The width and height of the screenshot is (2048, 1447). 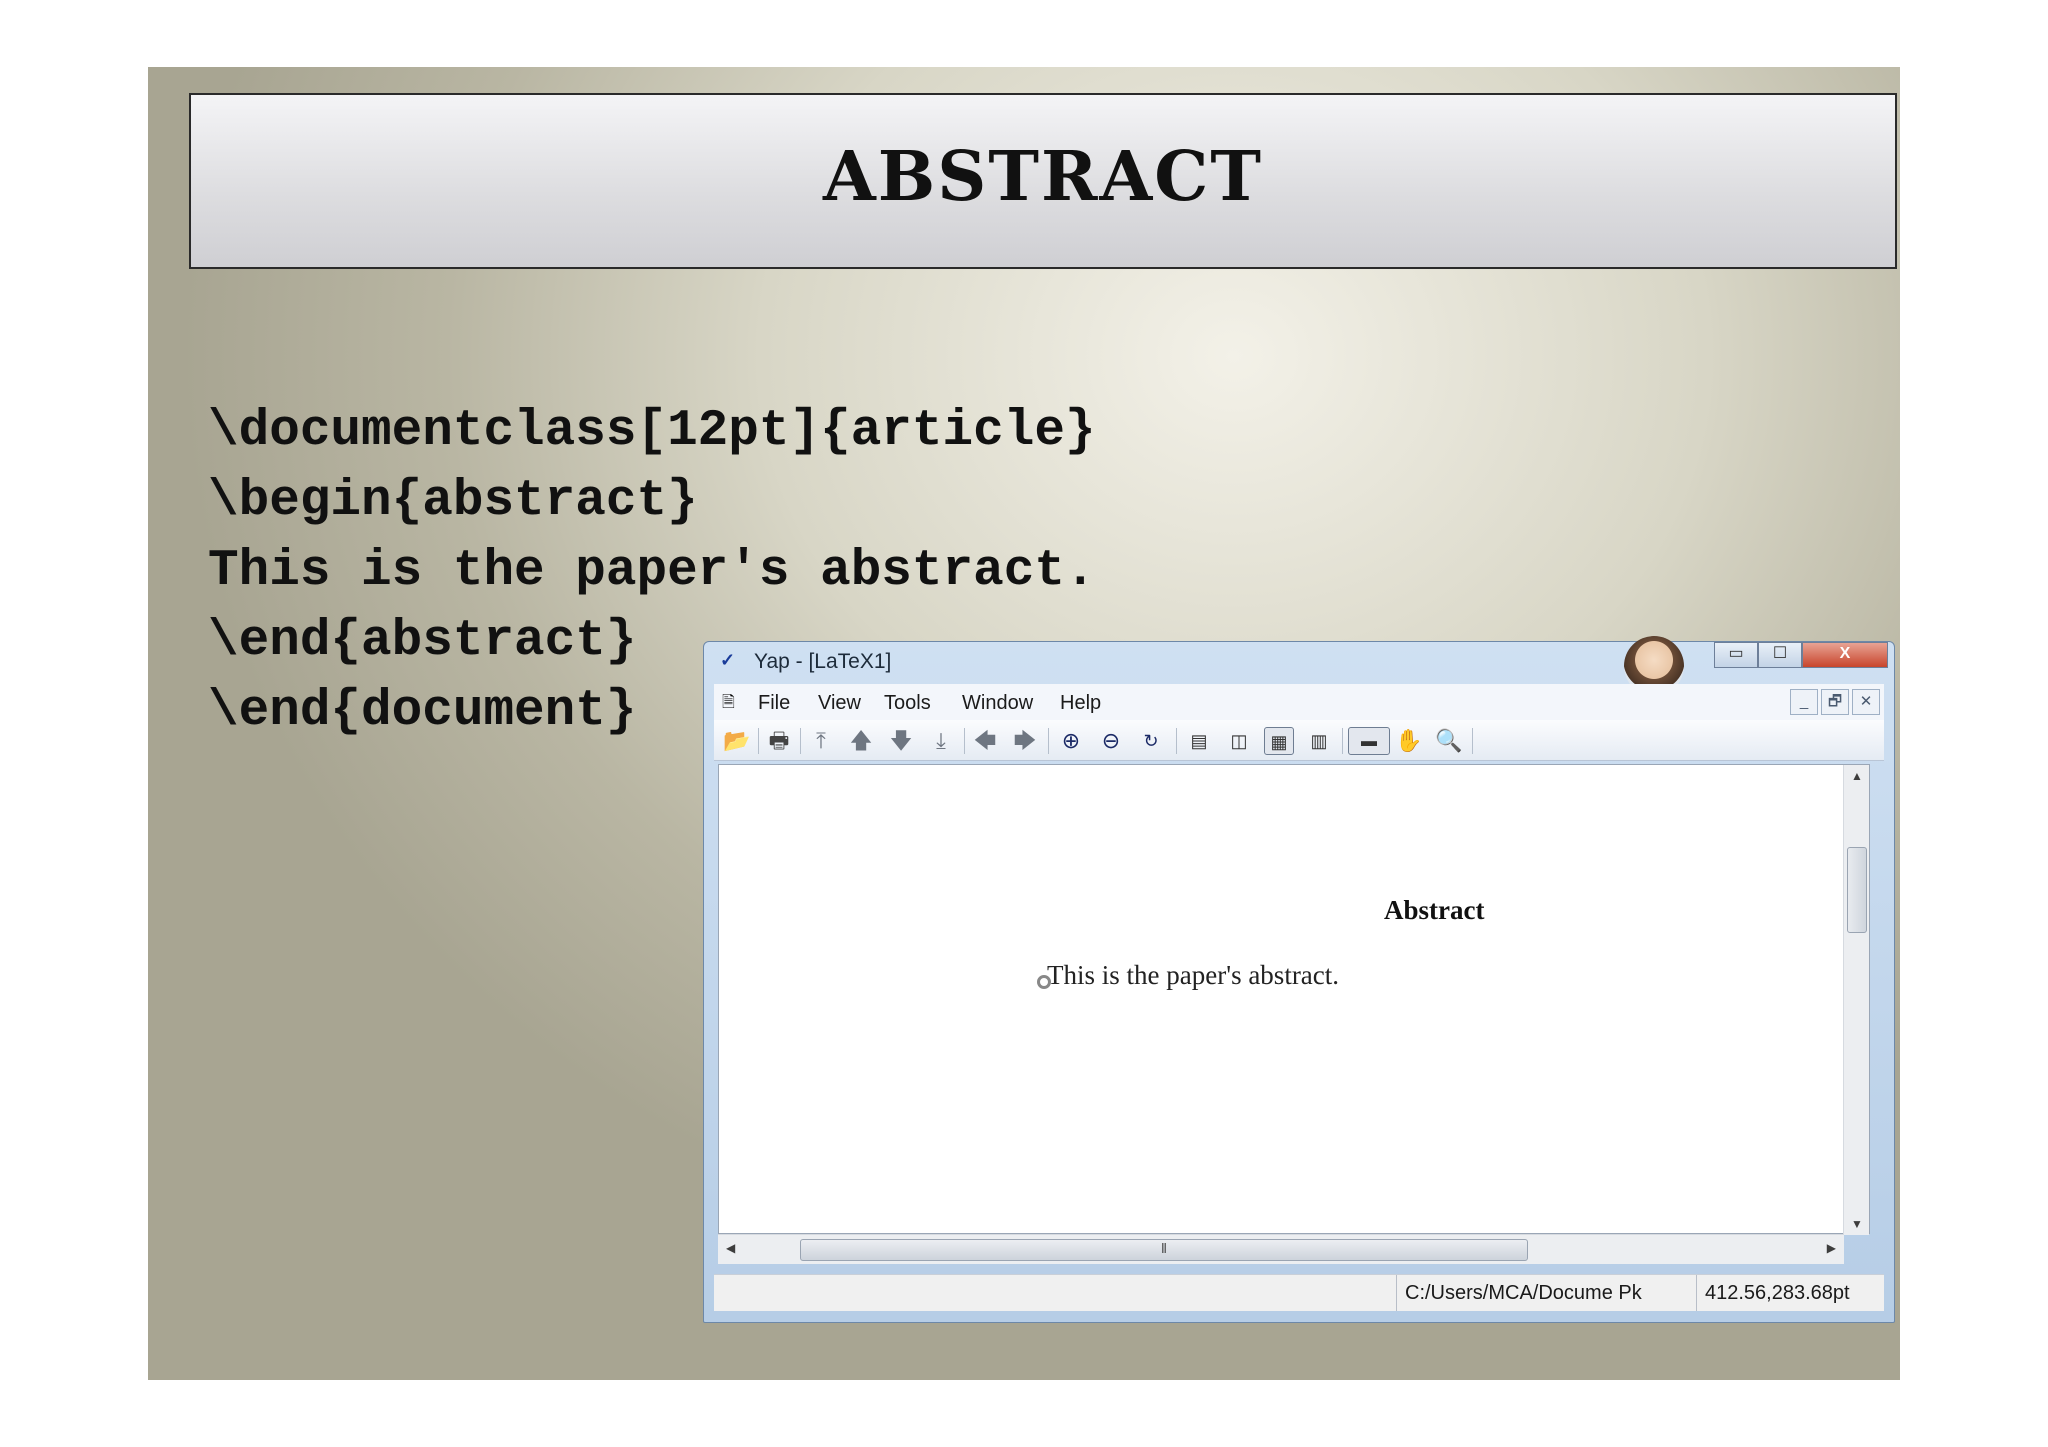 What do you see at coordinates (1831, 1248) in the screenshot?
I see `scroll-right-arrow-icon: ▶` at bounding box center [1831, 1248].